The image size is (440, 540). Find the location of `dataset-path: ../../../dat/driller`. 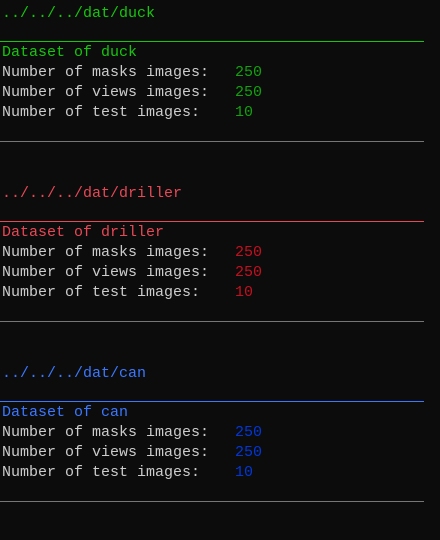

dataset-path: ../../../dat/driller is located at coordinates (92, 193).